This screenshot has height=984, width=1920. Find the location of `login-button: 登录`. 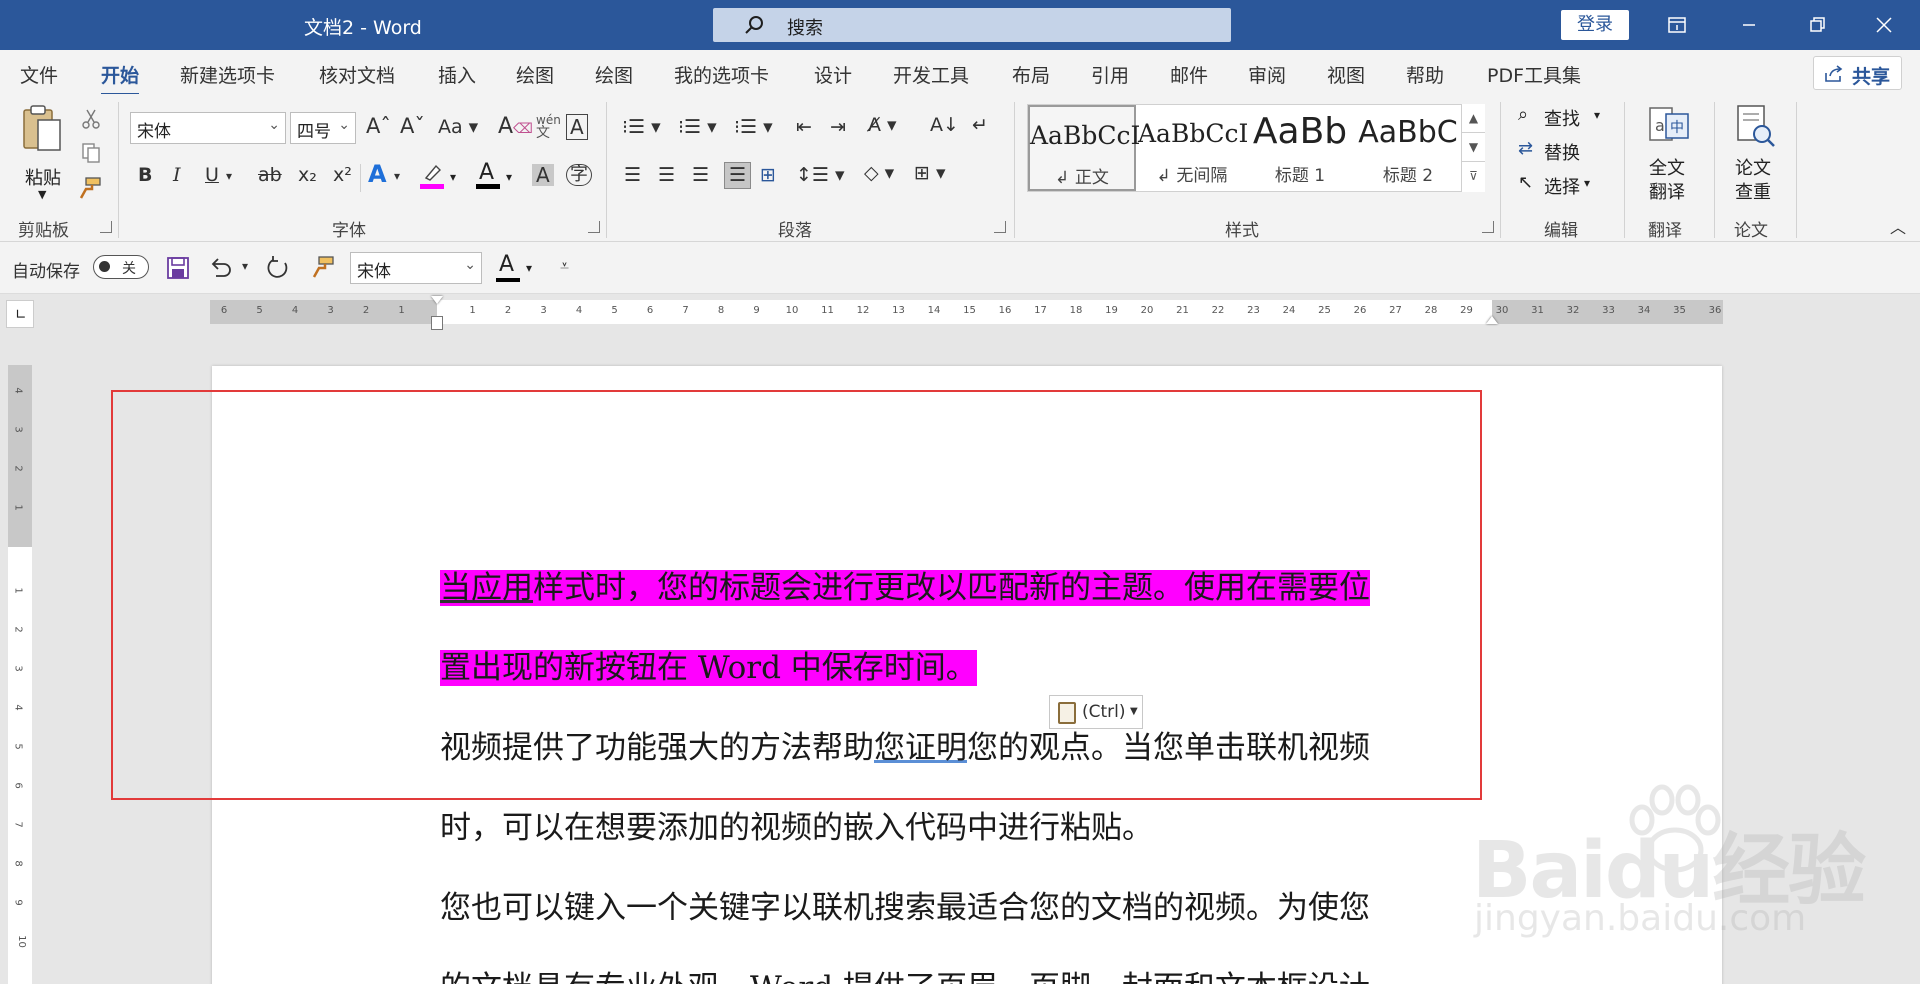

login-button: 登录 is located at coordinates (1595, 25).